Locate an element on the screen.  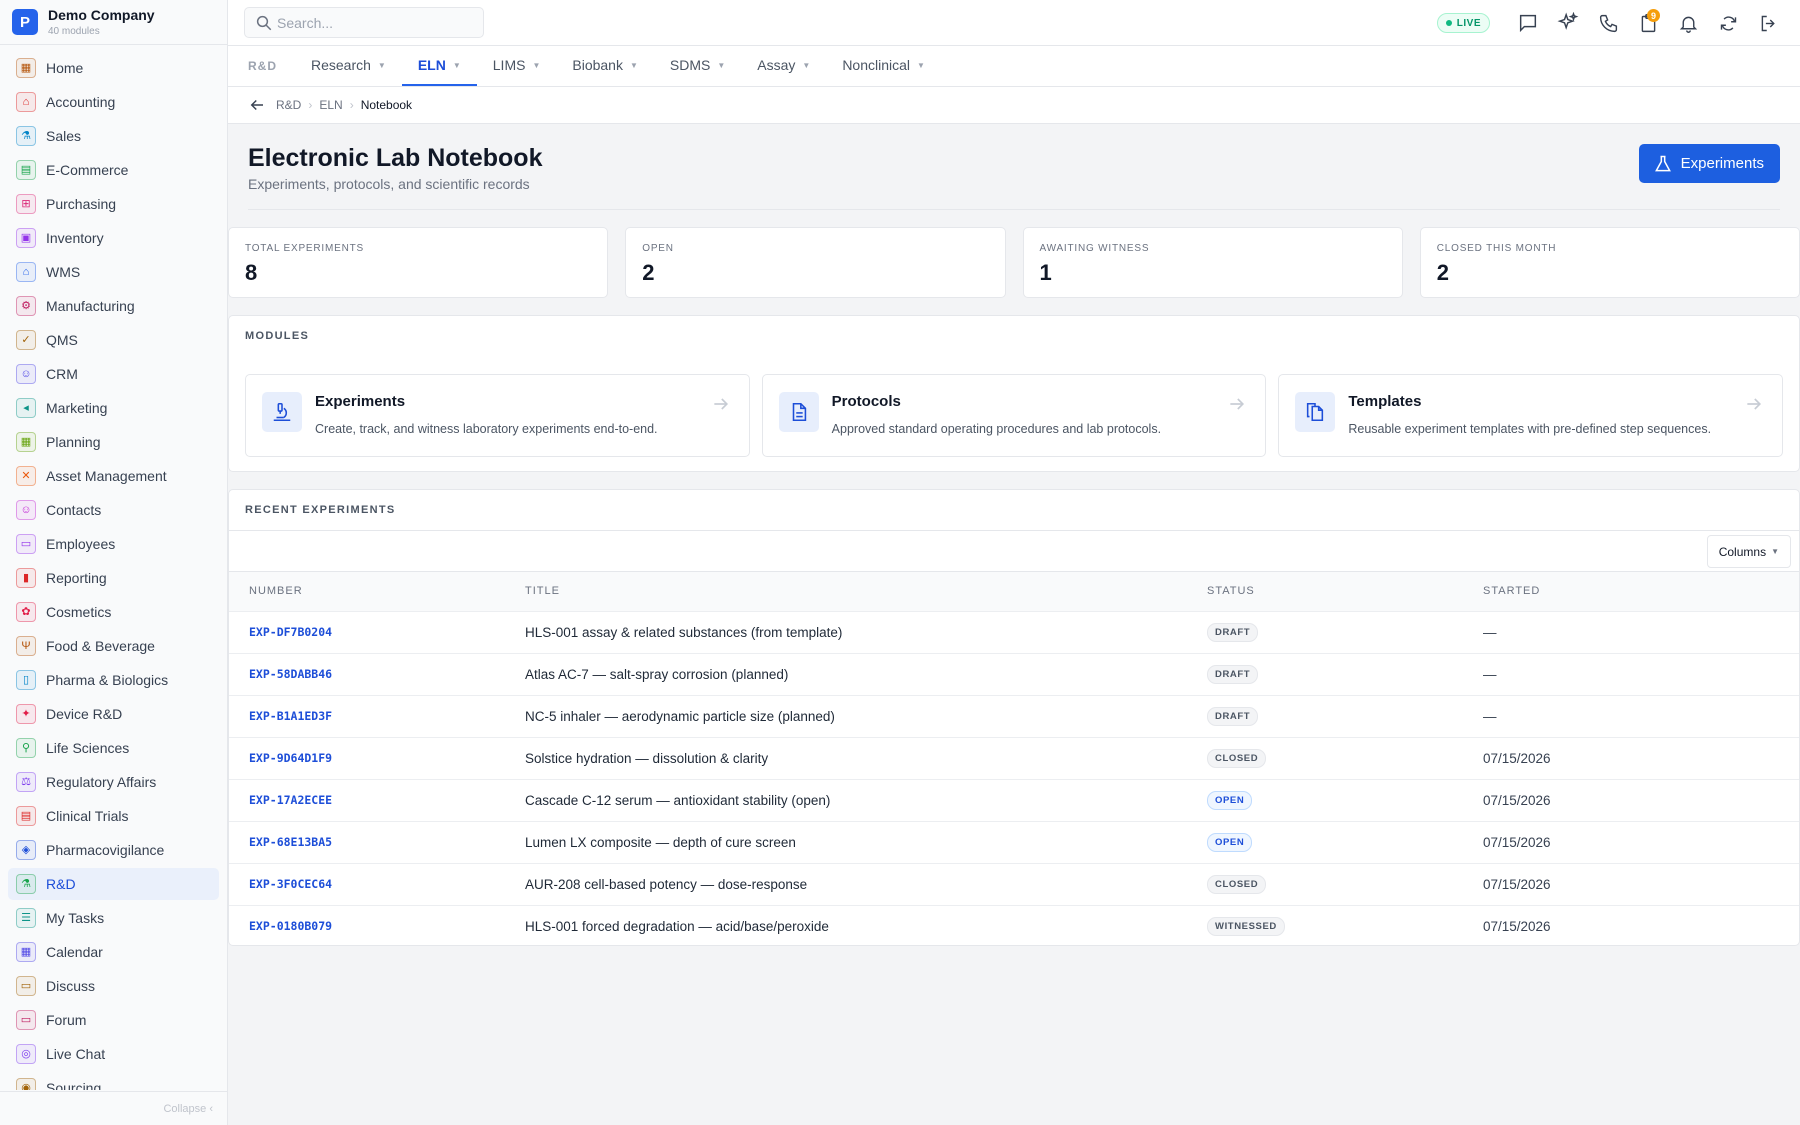
tab-label: Assay is located at coordinates (776, 65).